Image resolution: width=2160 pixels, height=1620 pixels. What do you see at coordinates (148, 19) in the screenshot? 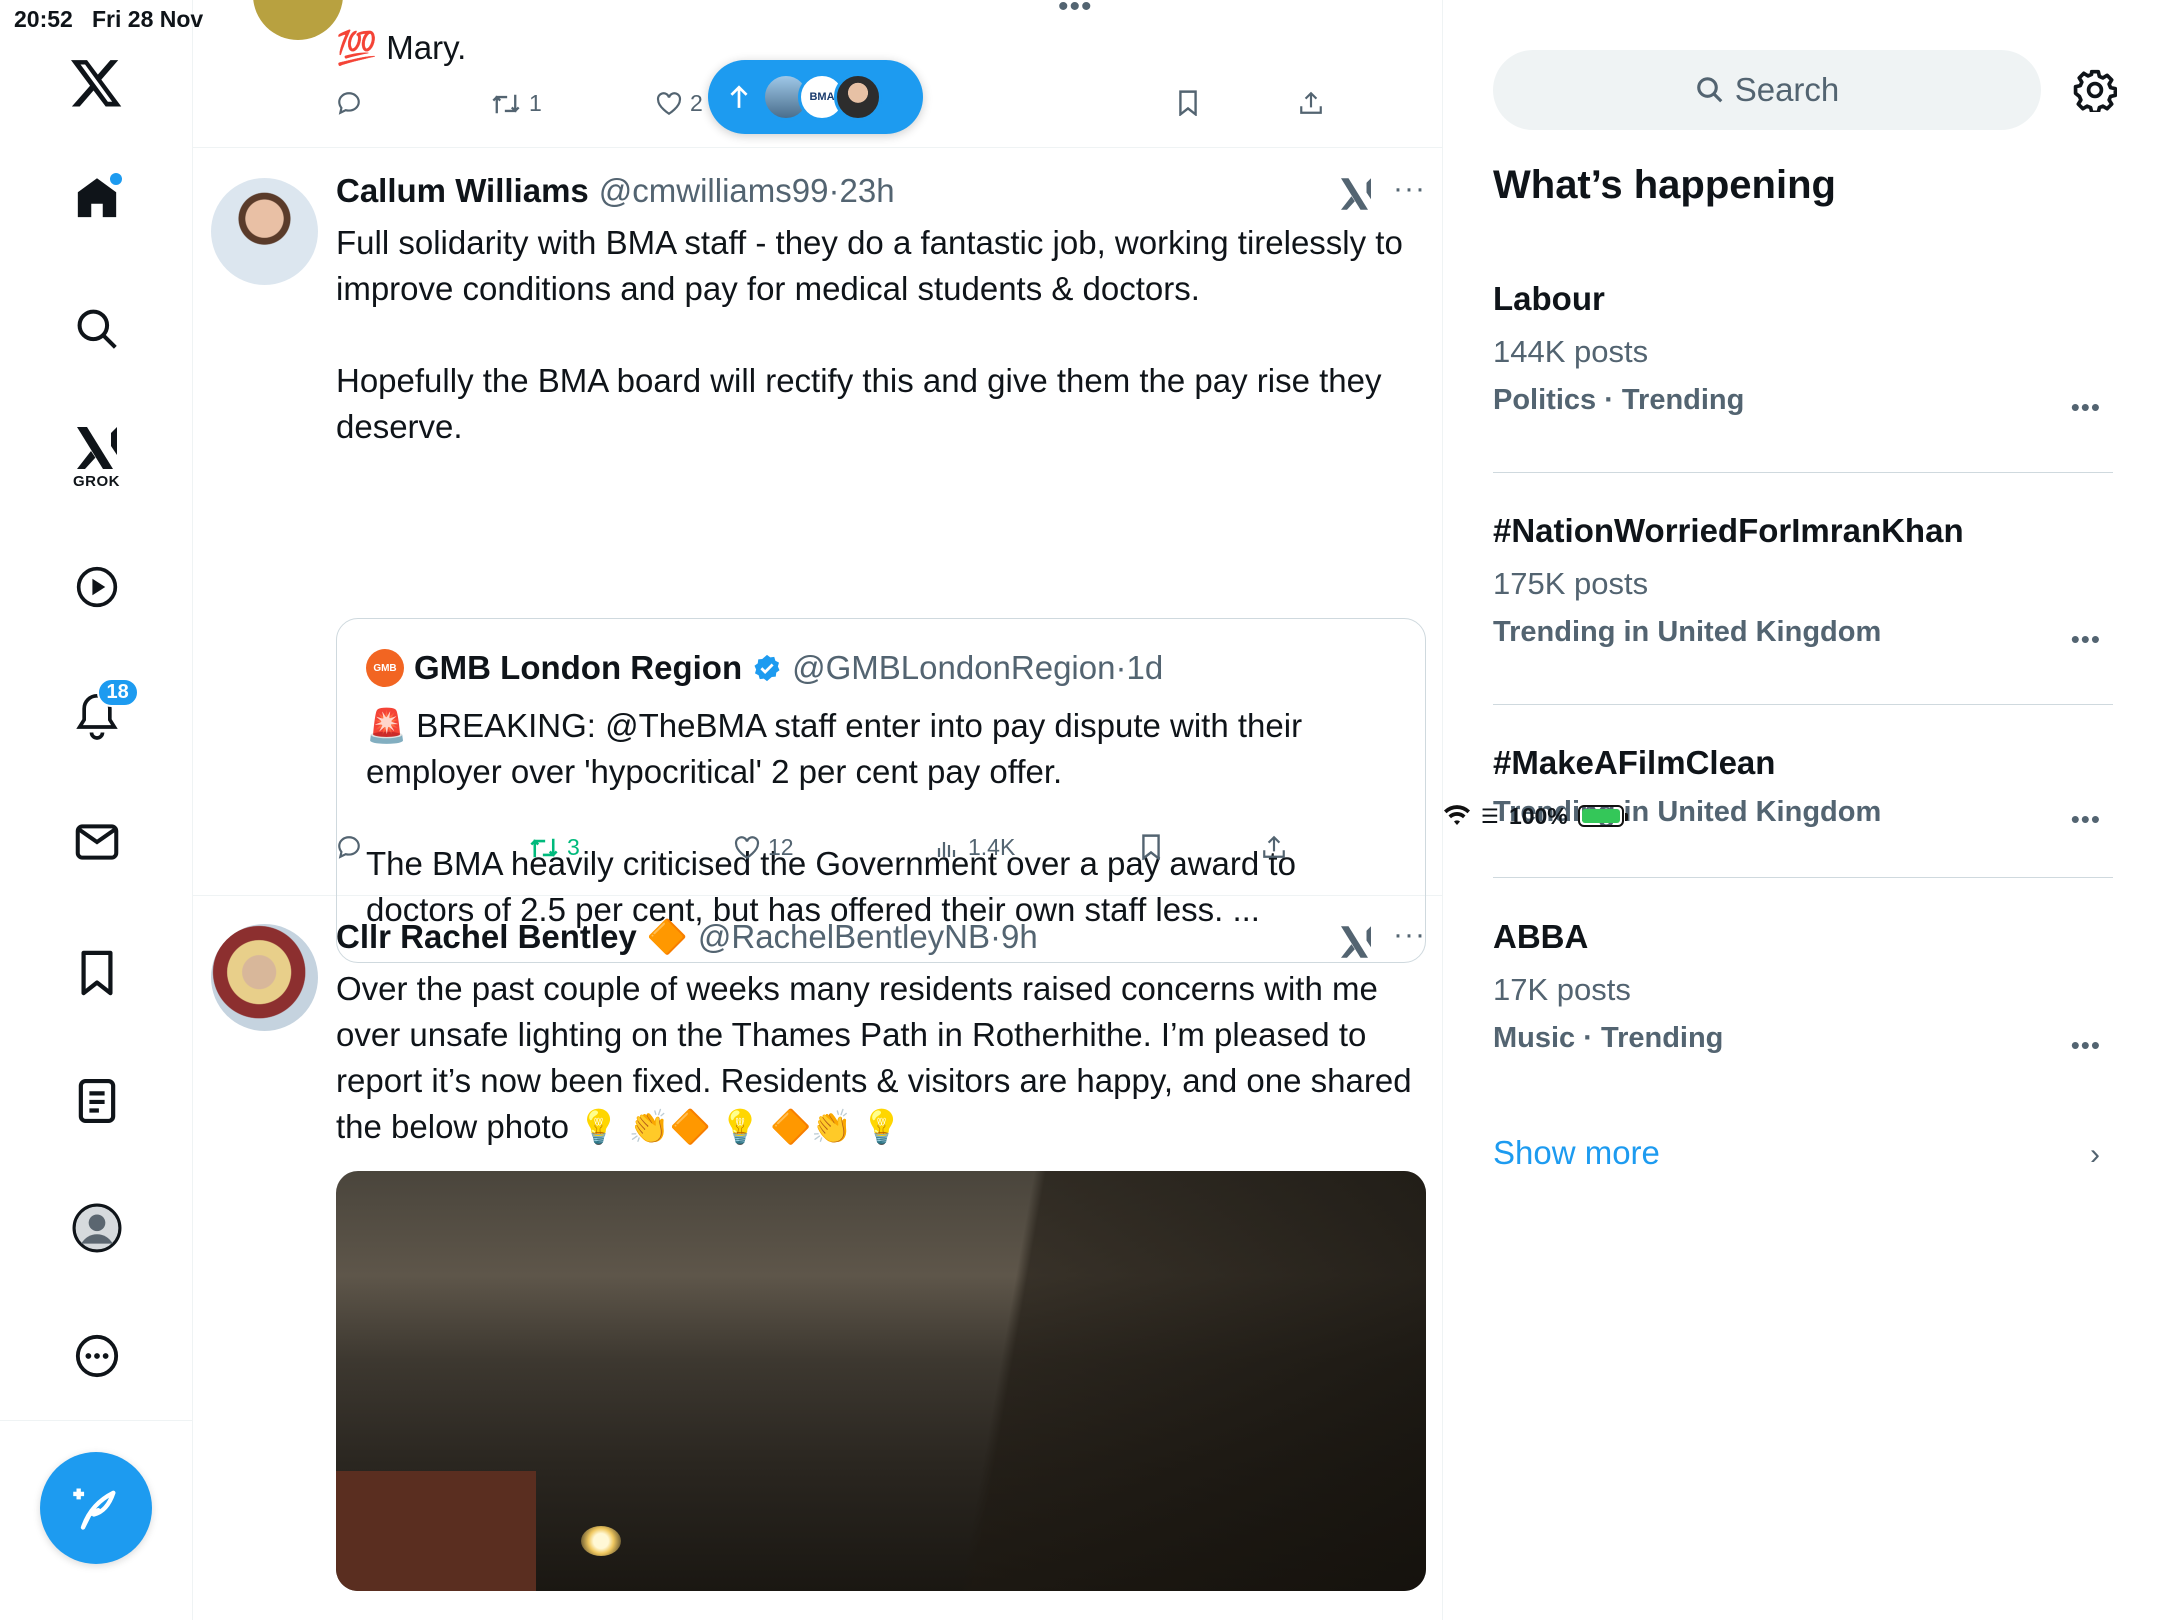
I see `date: Fri 28 Nov` at bounding box center [148, 19].